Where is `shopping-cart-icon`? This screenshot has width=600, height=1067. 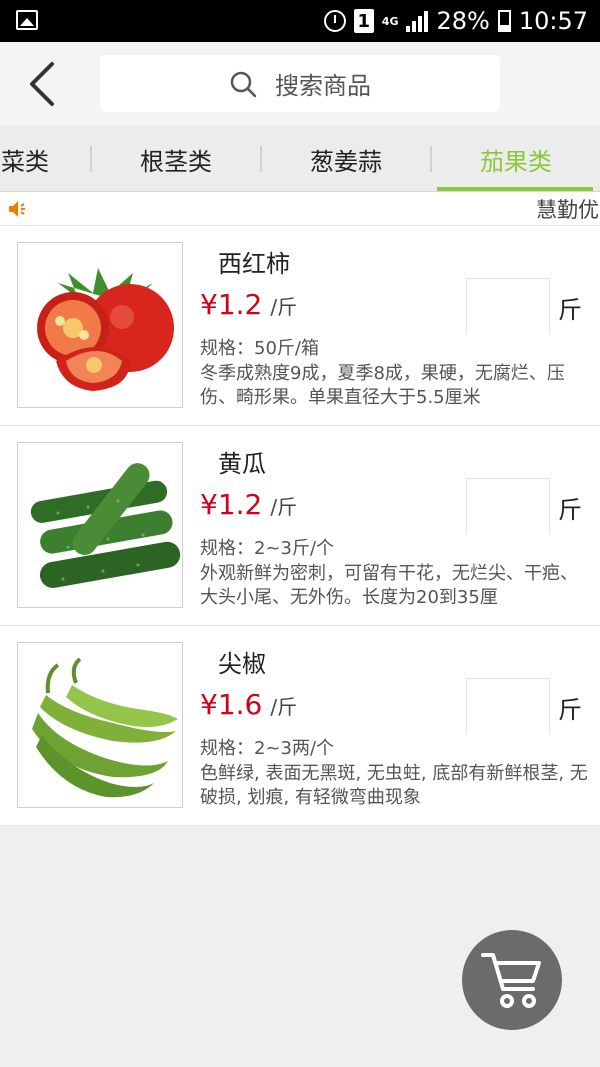
shopping-cart-icon is located at coordinates (511, 980).